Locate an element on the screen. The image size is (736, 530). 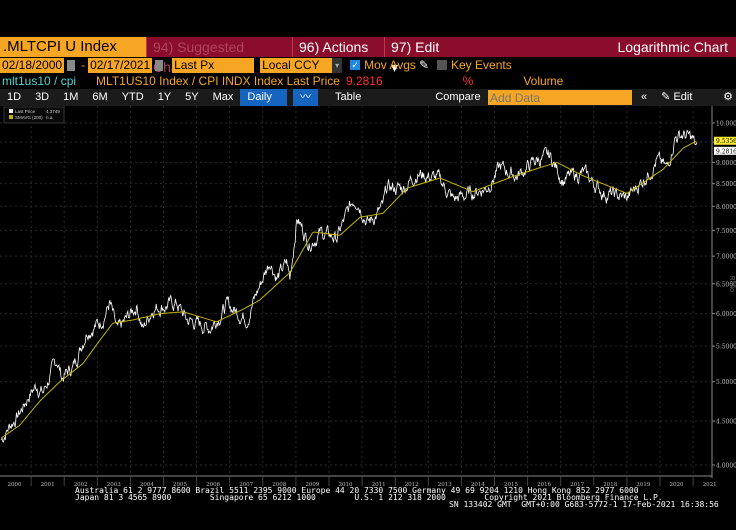
gear-icon: ⚙ is located at coordinates (728, 97).